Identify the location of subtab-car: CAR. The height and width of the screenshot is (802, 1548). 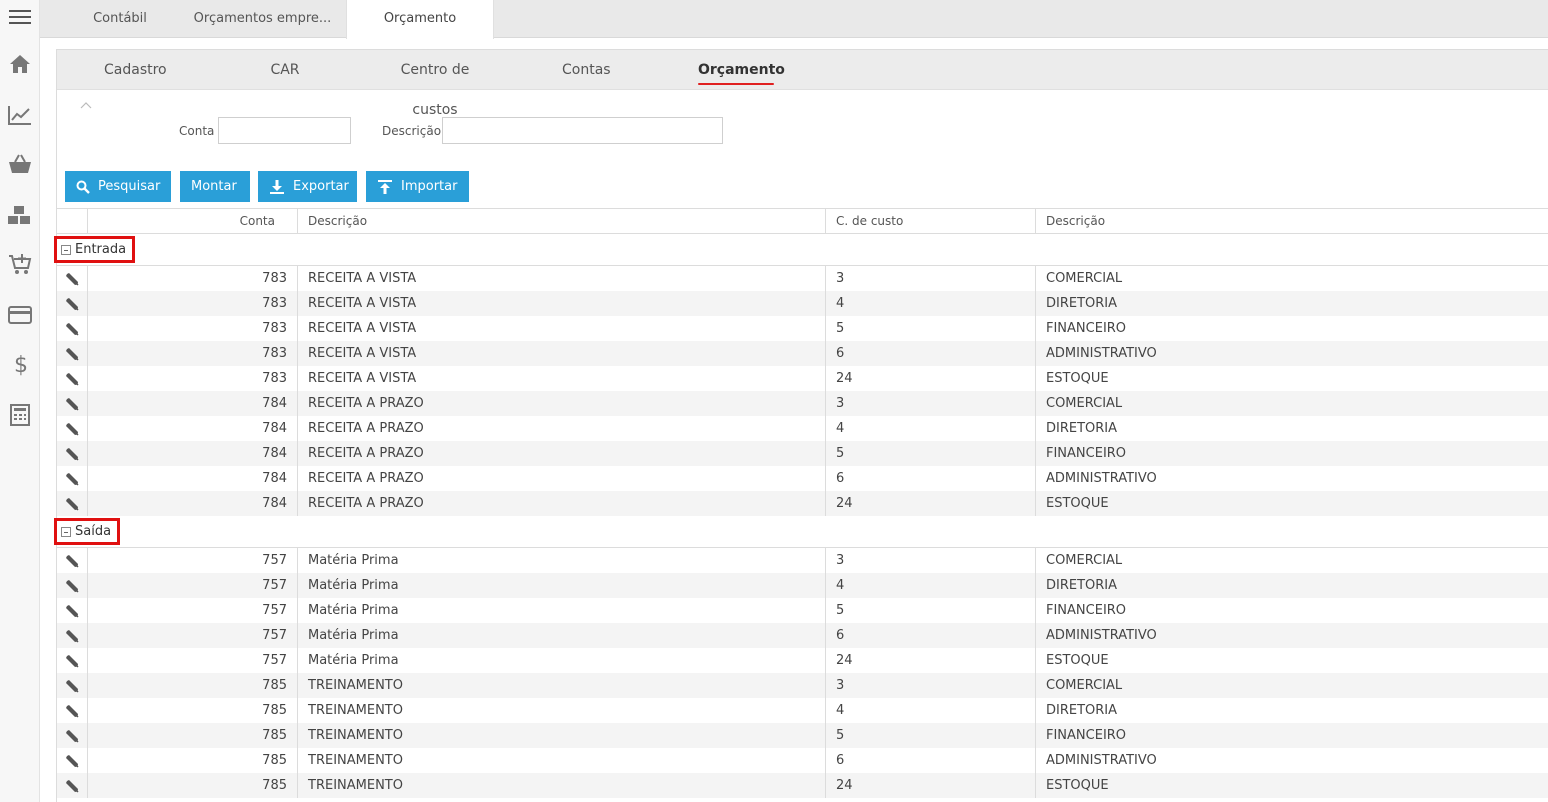
(285, 70).